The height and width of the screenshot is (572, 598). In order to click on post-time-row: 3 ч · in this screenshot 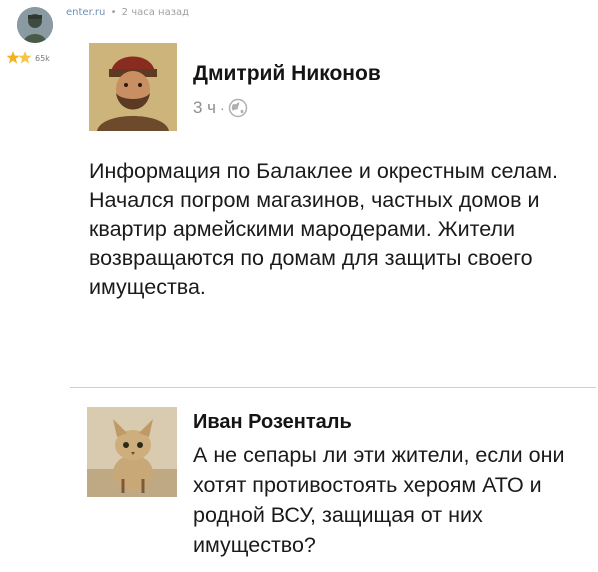, I will do `click(220, 108)`.